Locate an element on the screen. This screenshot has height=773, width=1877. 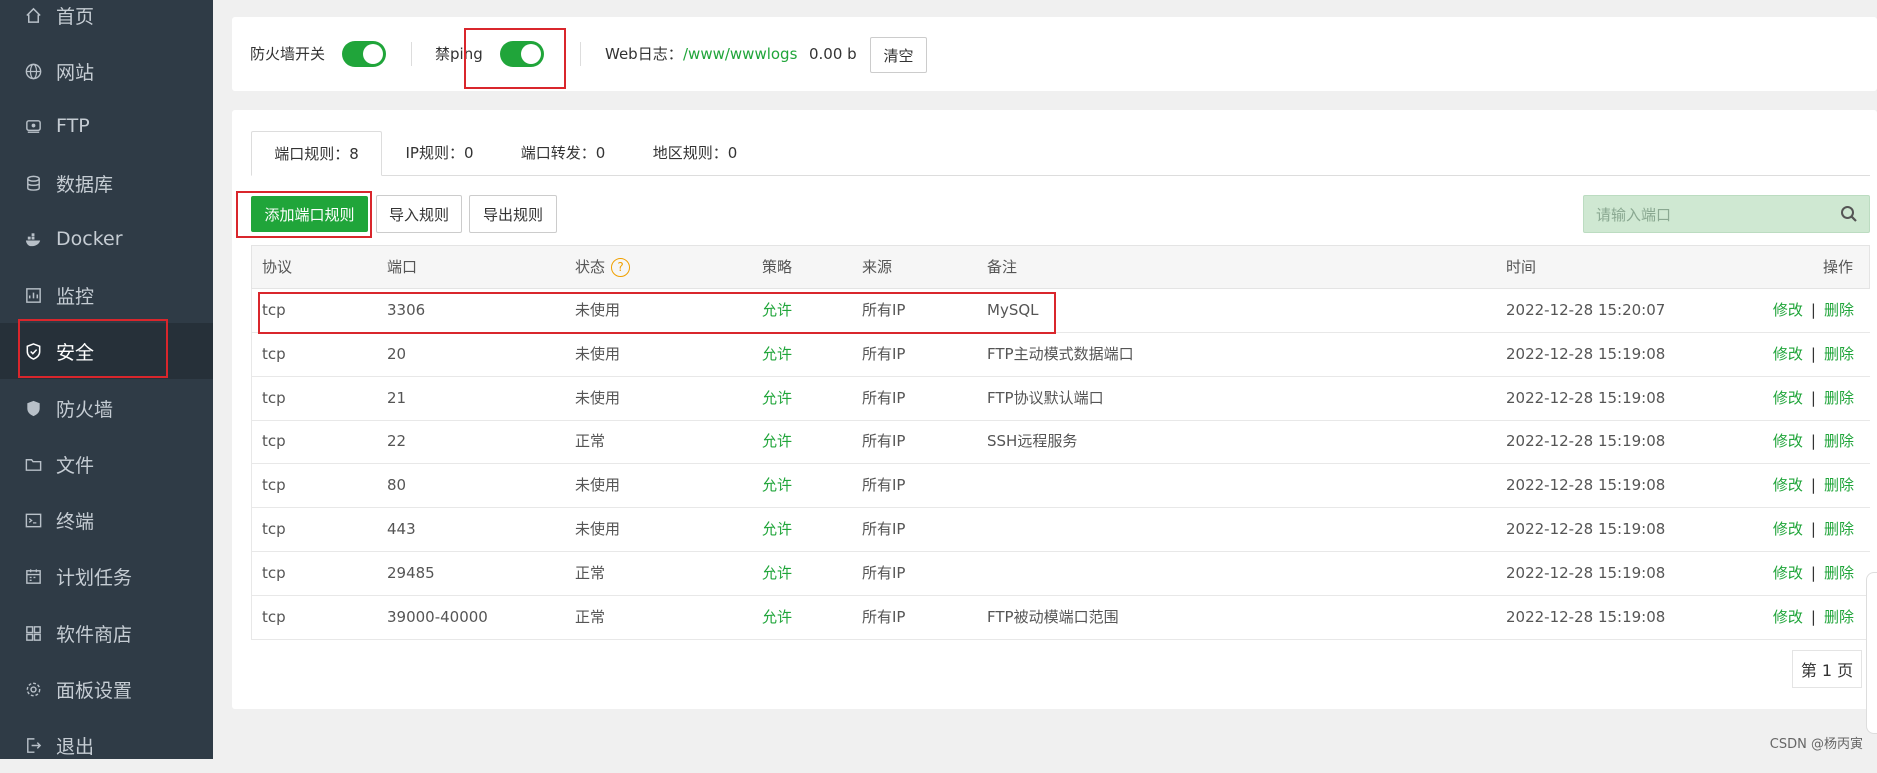
sidebar-item-home: 首页 is located at coordinates (106, 21).